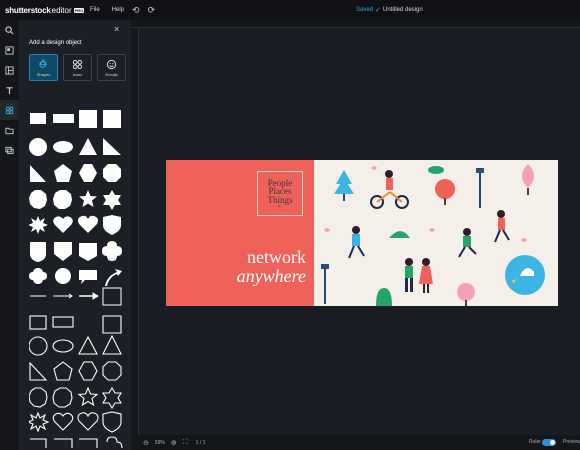 The width and height of the screenshot is (580, 450). Describe the element at coordinates (63, 322) in the screenshot. I see `rectangle-outline` at that location.